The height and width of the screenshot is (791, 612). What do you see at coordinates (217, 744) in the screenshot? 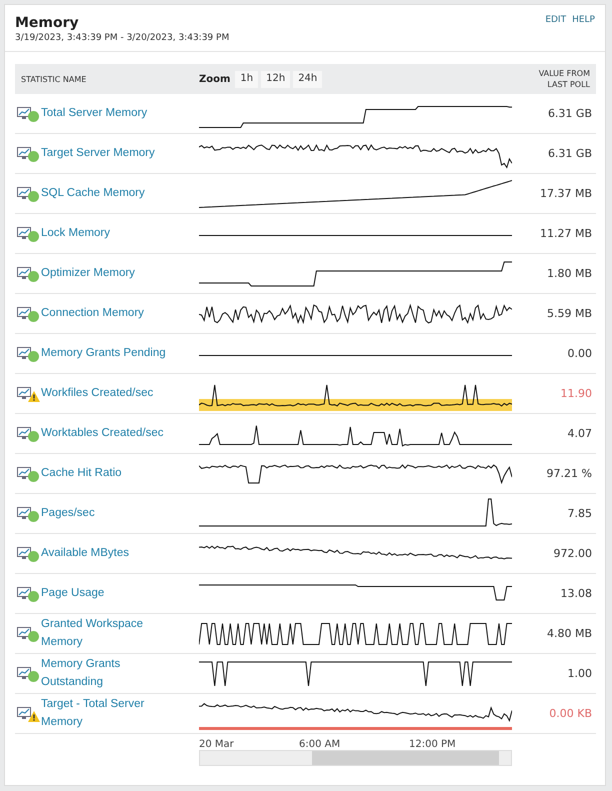
I see `axis-label: 20 Mar` at bounding box center [217, 744].